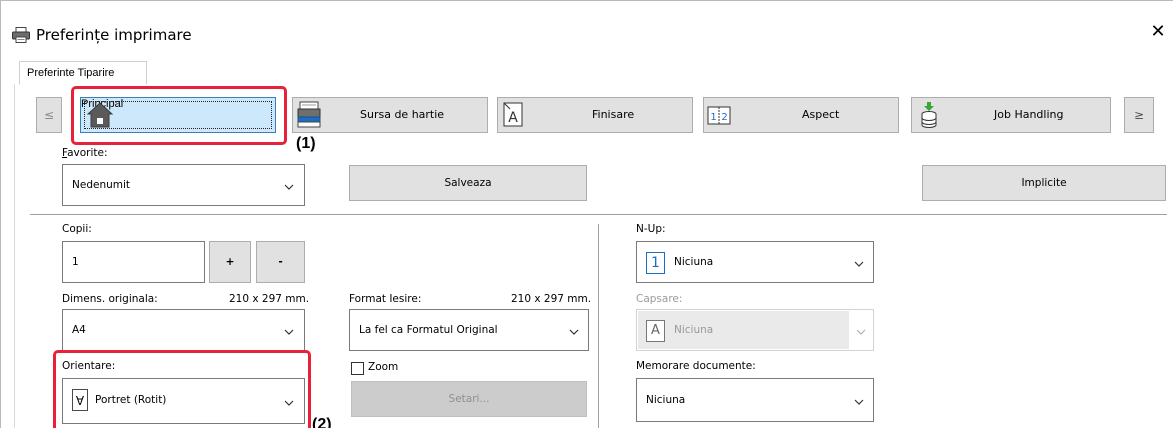 Image resolution: width=1173 pixels, height=428 pixels. What do you see at coordinates (755, 262) in the screenshot?
I see `nup-select: 1 Niciuna` at bounding box center [755, 262].